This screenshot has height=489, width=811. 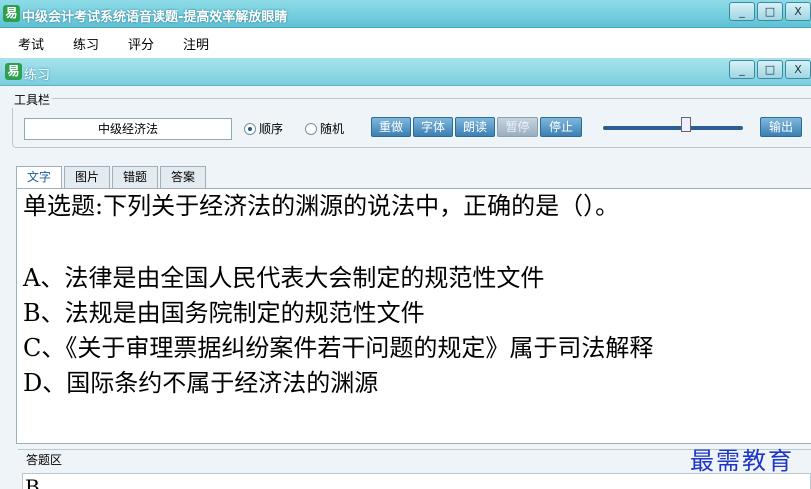 What do you see at coordinates (31, 43) in the screenshot?
I see `menu-exam: 考试` at bounding box center [31, 43].